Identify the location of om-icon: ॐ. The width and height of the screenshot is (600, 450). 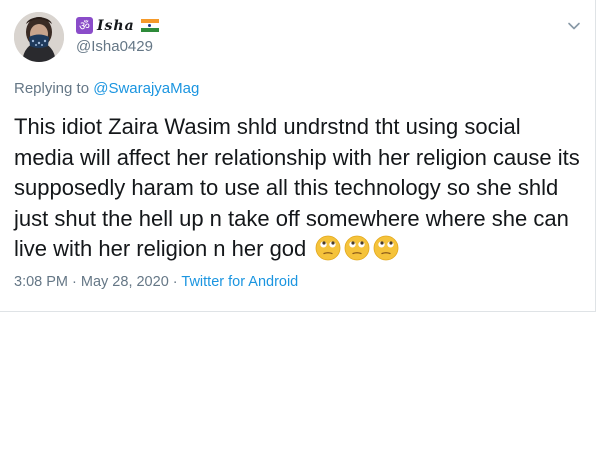
(84, 25).